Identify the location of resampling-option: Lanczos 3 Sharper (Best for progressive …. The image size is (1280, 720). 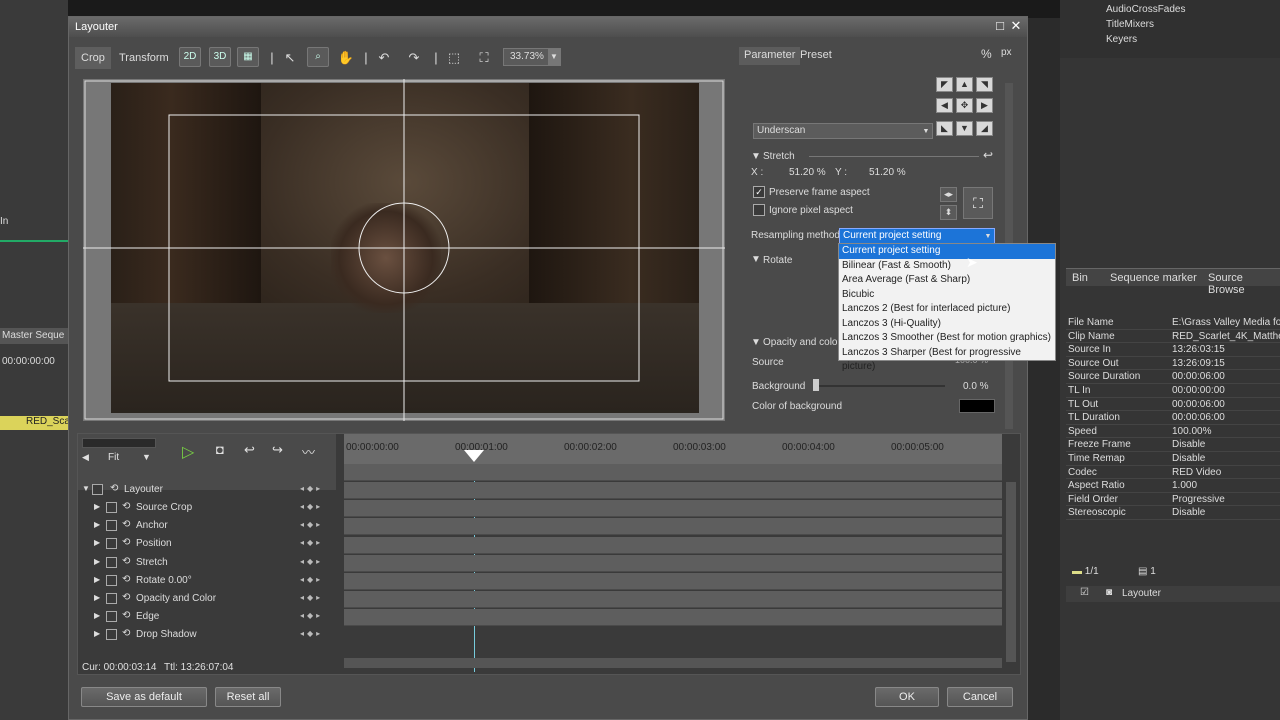
(947, 359).